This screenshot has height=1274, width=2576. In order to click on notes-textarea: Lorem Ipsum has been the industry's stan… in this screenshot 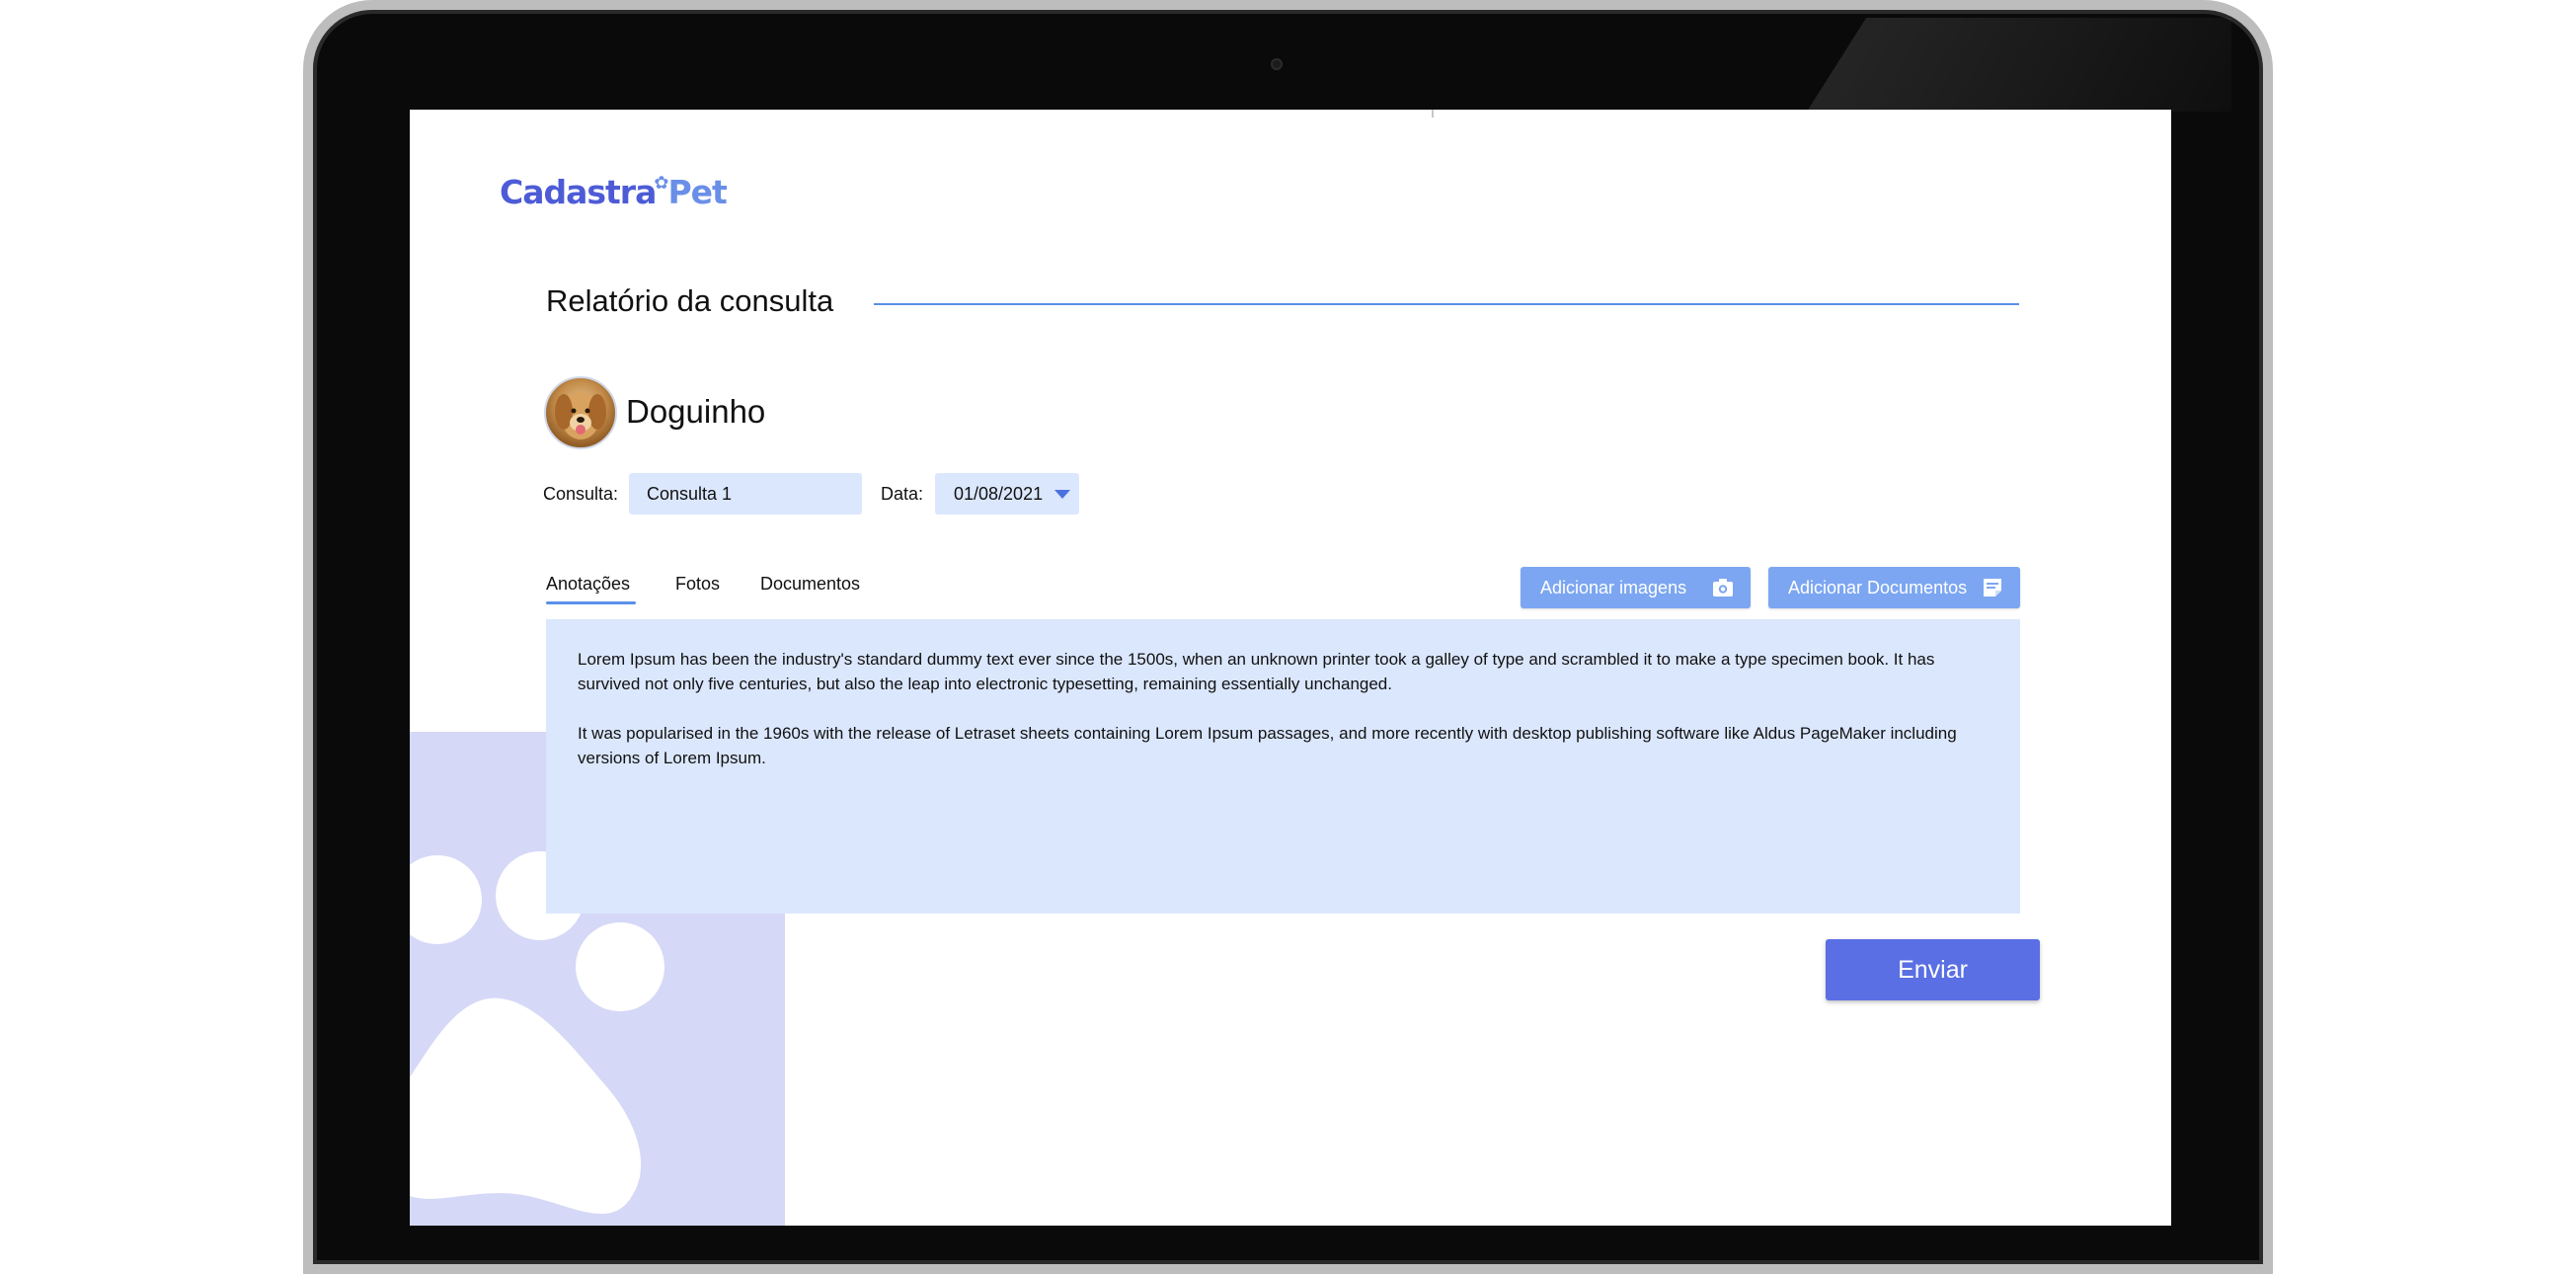, I will do `click(1283, 767)`.